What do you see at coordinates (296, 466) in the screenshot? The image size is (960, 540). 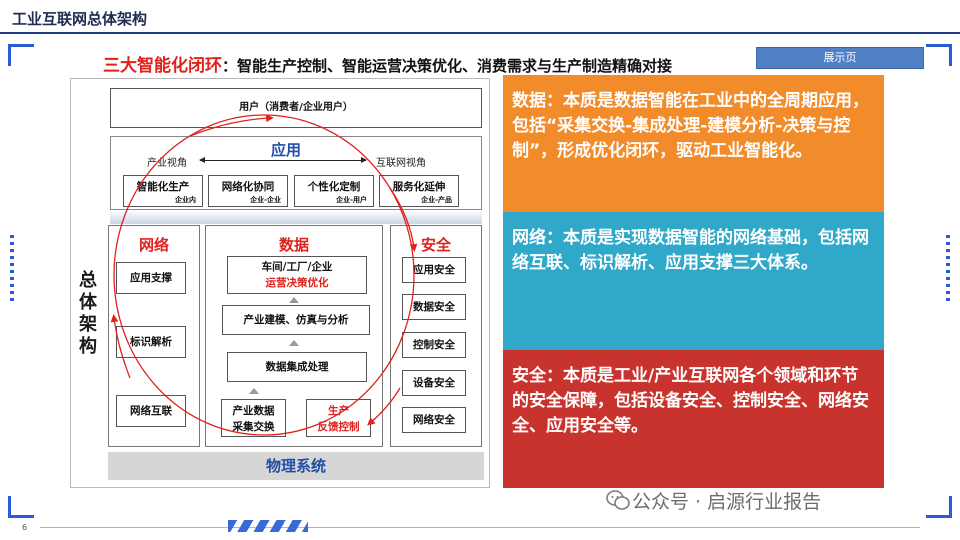 I see `physical-system-bar: 物理系统` at bounding box center [296, 466].